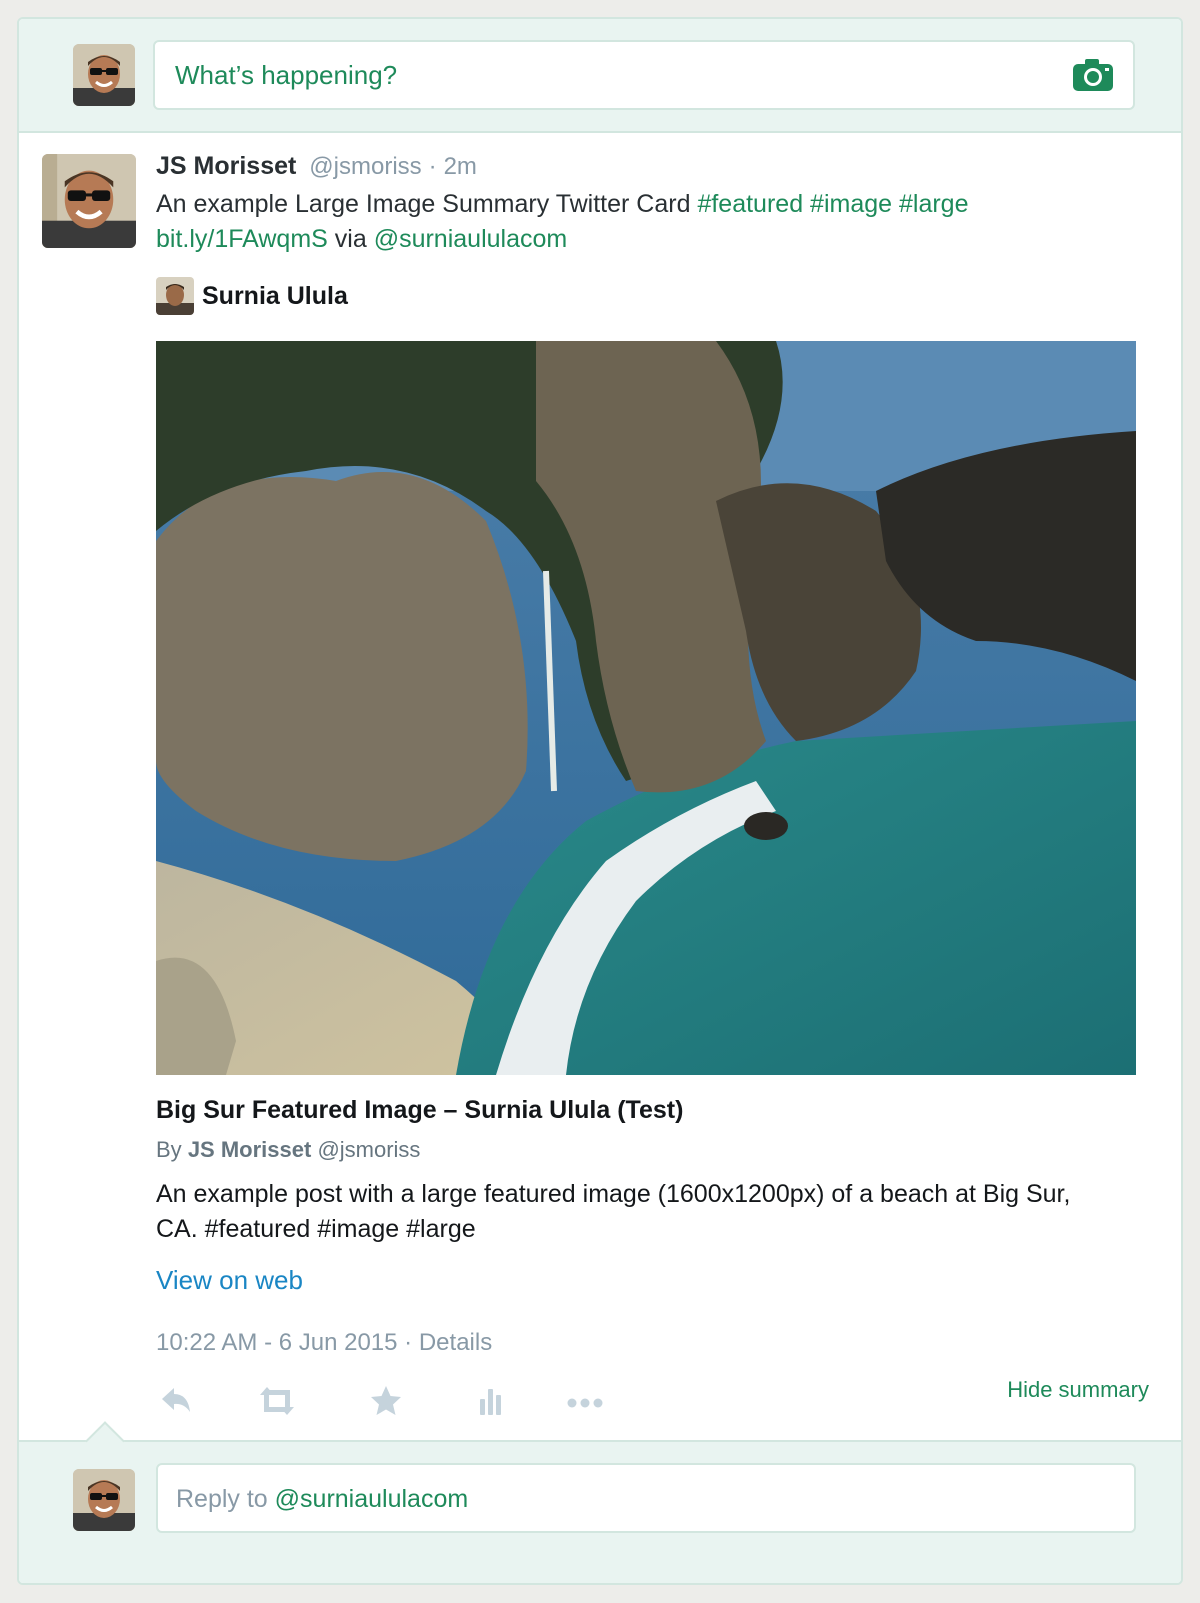 Image resolution: width=1200 pixels, height=1603 pixels. Describe the element at coordinates (365, 166) in the screenshot. I see `author-handle: @jsmoriss` at that location.